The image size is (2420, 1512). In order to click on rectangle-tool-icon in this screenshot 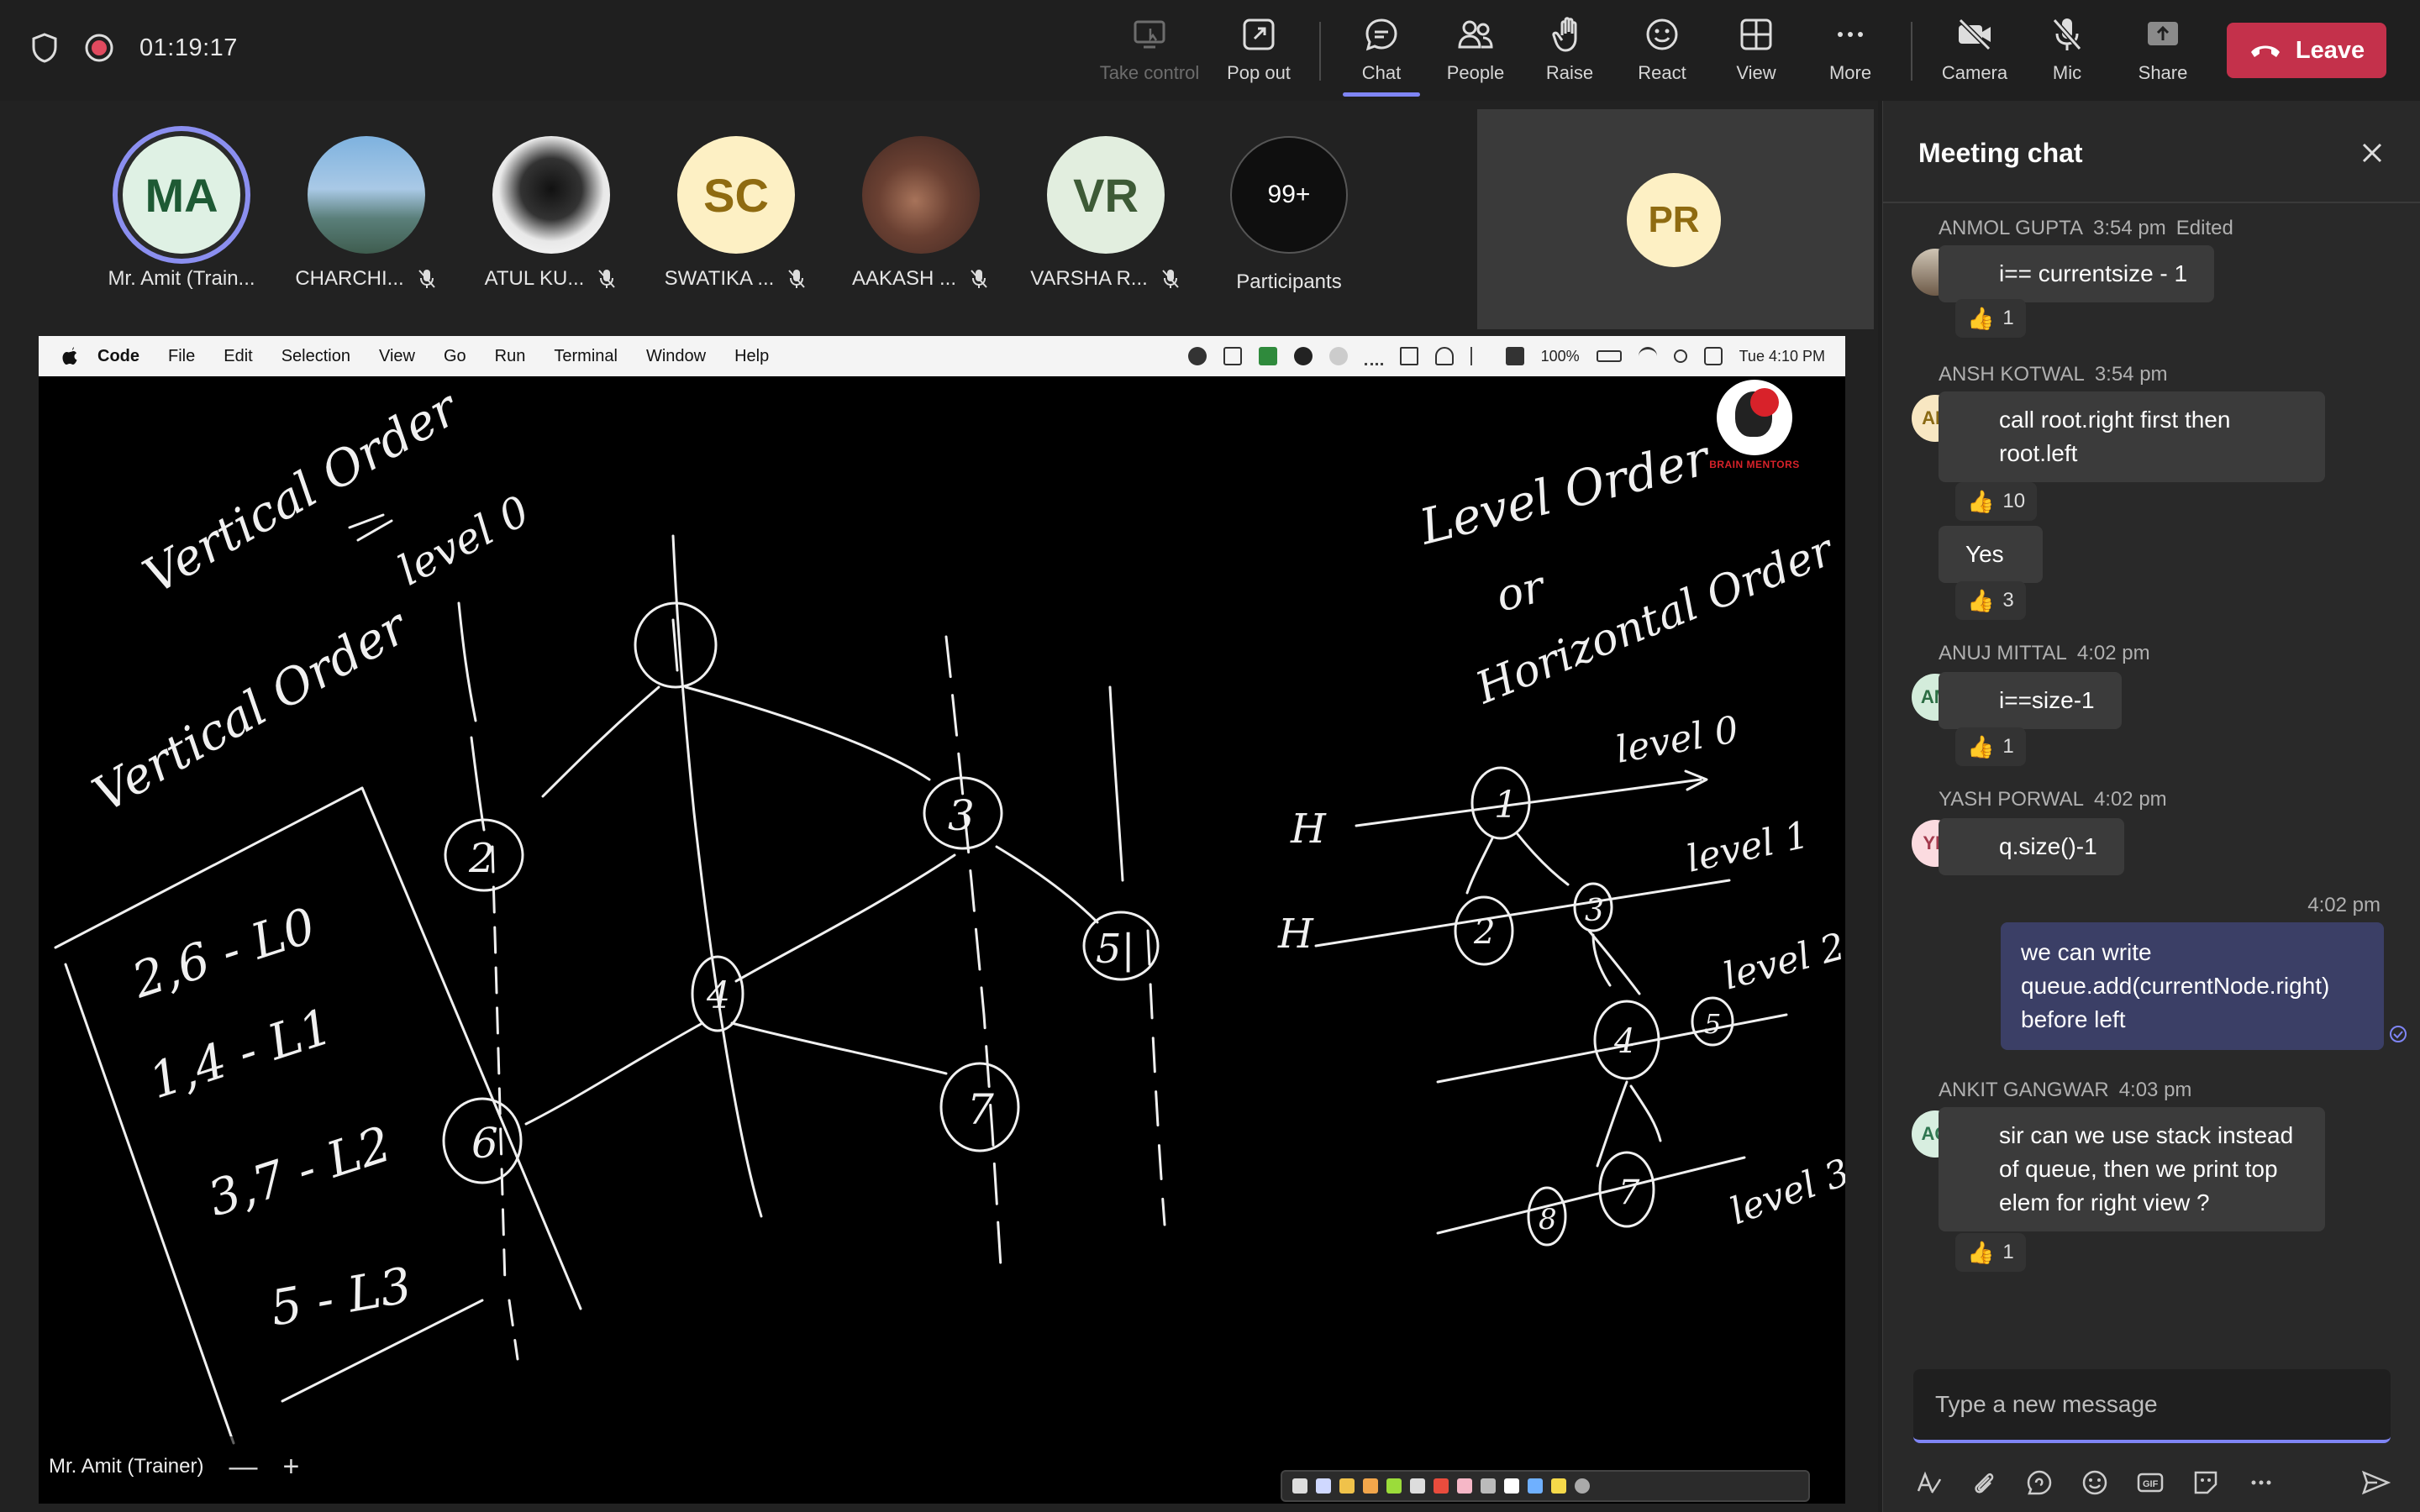, I will do `click(1511, 1486)`.